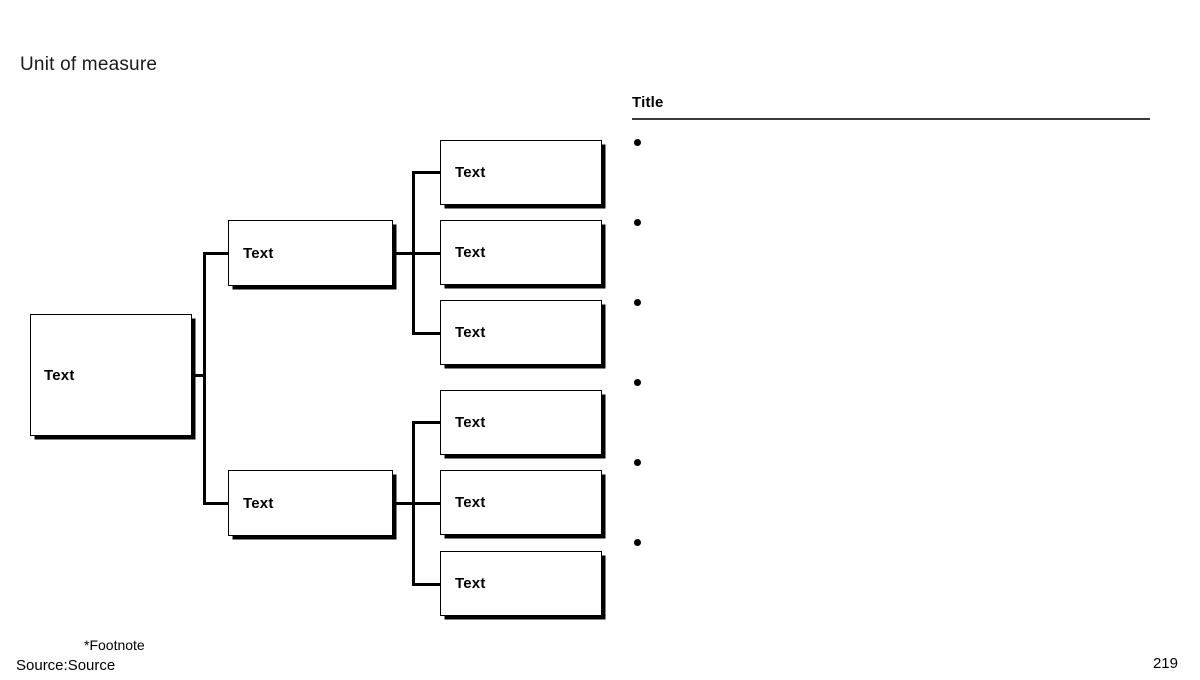  I want to click on tree-node-leaf-6-label: Text, so click(470, 583).